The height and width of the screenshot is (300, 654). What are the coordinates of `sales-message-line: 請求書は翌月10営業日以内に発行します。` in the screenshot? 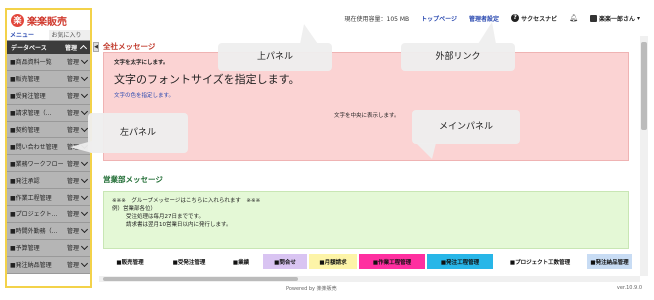 It's located at (179, 225).